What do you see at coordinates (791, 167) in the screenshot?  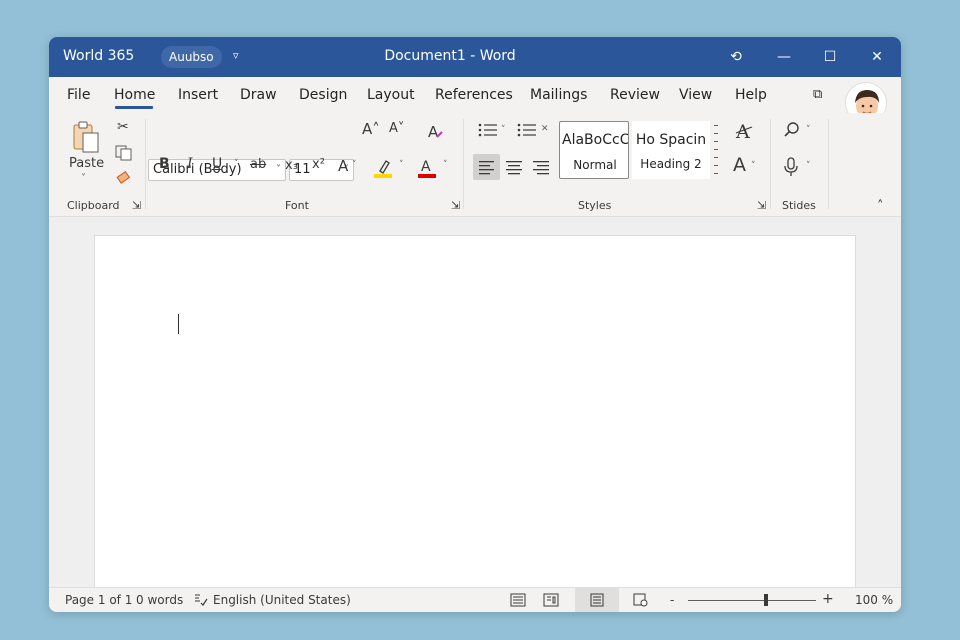 I see `dictate-icon` at bounding box center [791, 167].